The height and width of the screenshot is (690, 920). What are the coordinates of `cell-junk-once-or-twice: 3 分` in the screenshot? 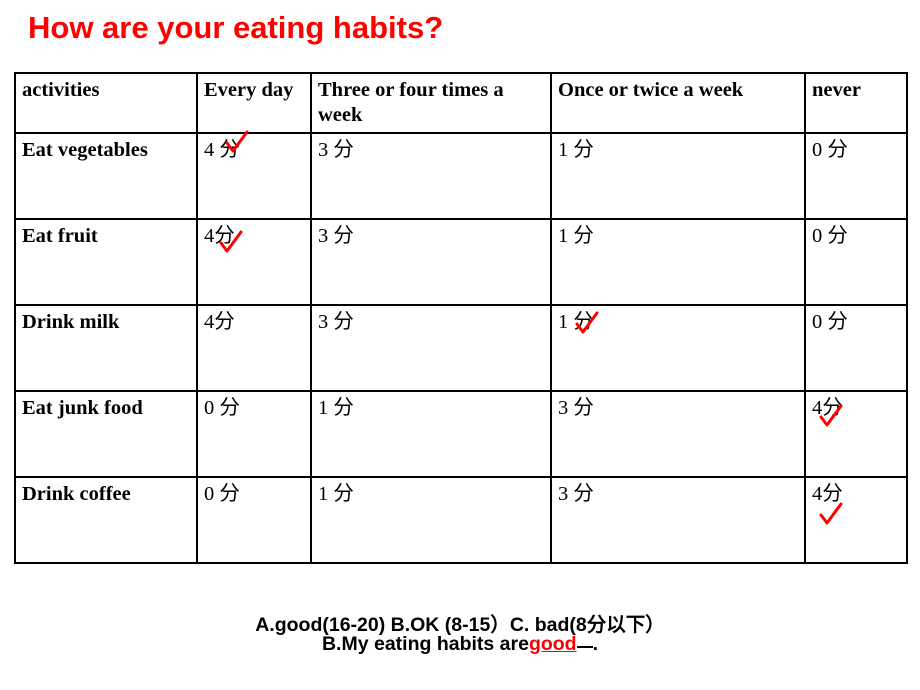 It's located at (678, 434).